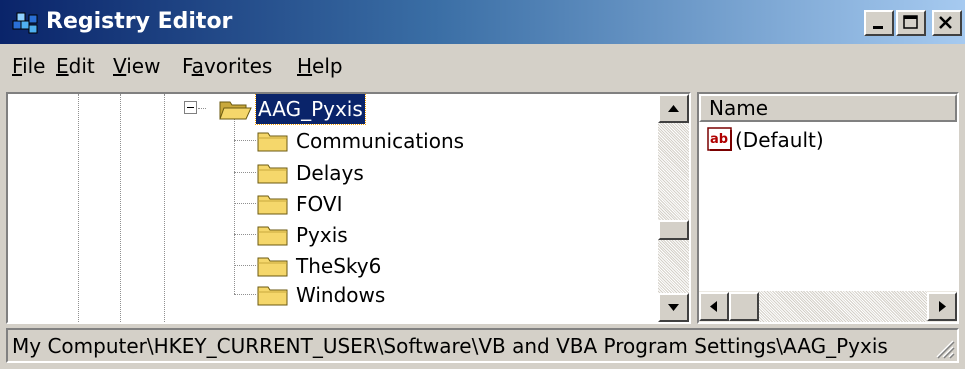 This screenshot has height=369, width=965. What do you see at coordinates (779, 140) in the screenshot?
I see `value-name: (Default)` at bounding box center [779, 140].